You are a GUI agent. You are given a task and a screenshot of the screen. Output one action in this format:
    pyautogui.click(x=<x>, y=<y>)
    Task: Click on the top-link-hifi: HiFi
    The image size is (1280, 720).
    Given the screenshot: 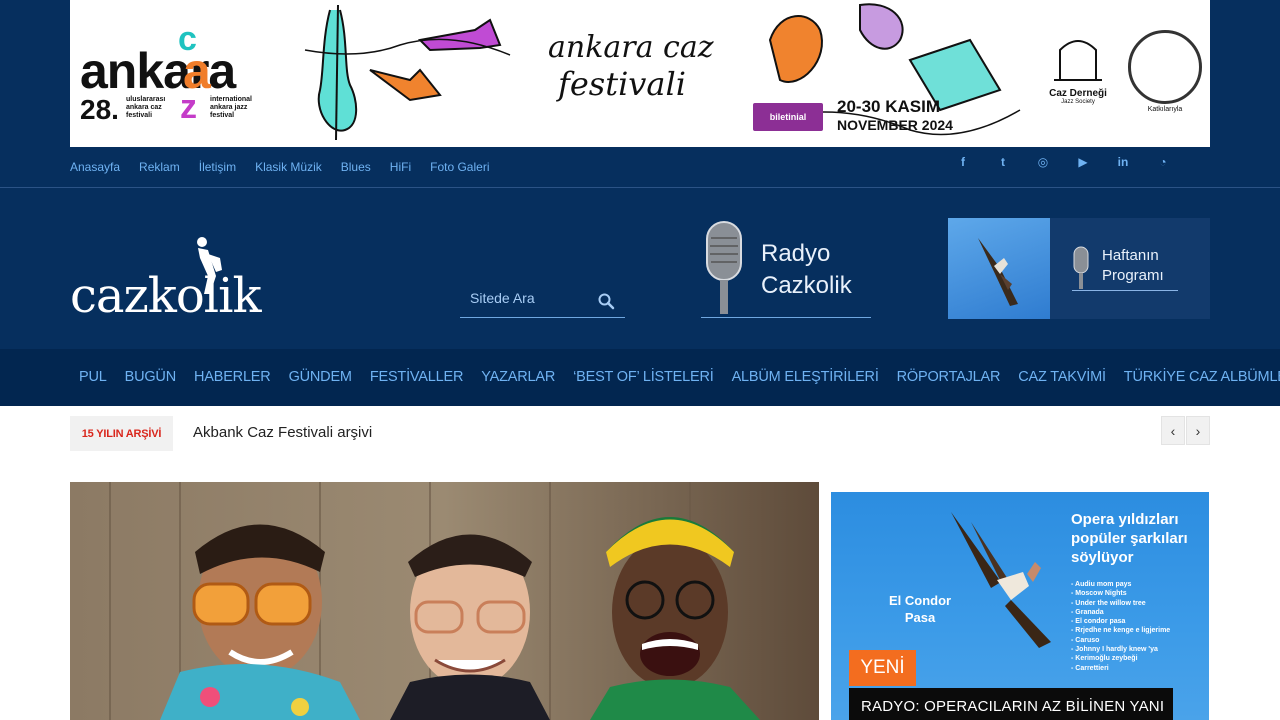 What is the action you would take?
    pyautogui.click(x=400, y=167)
    